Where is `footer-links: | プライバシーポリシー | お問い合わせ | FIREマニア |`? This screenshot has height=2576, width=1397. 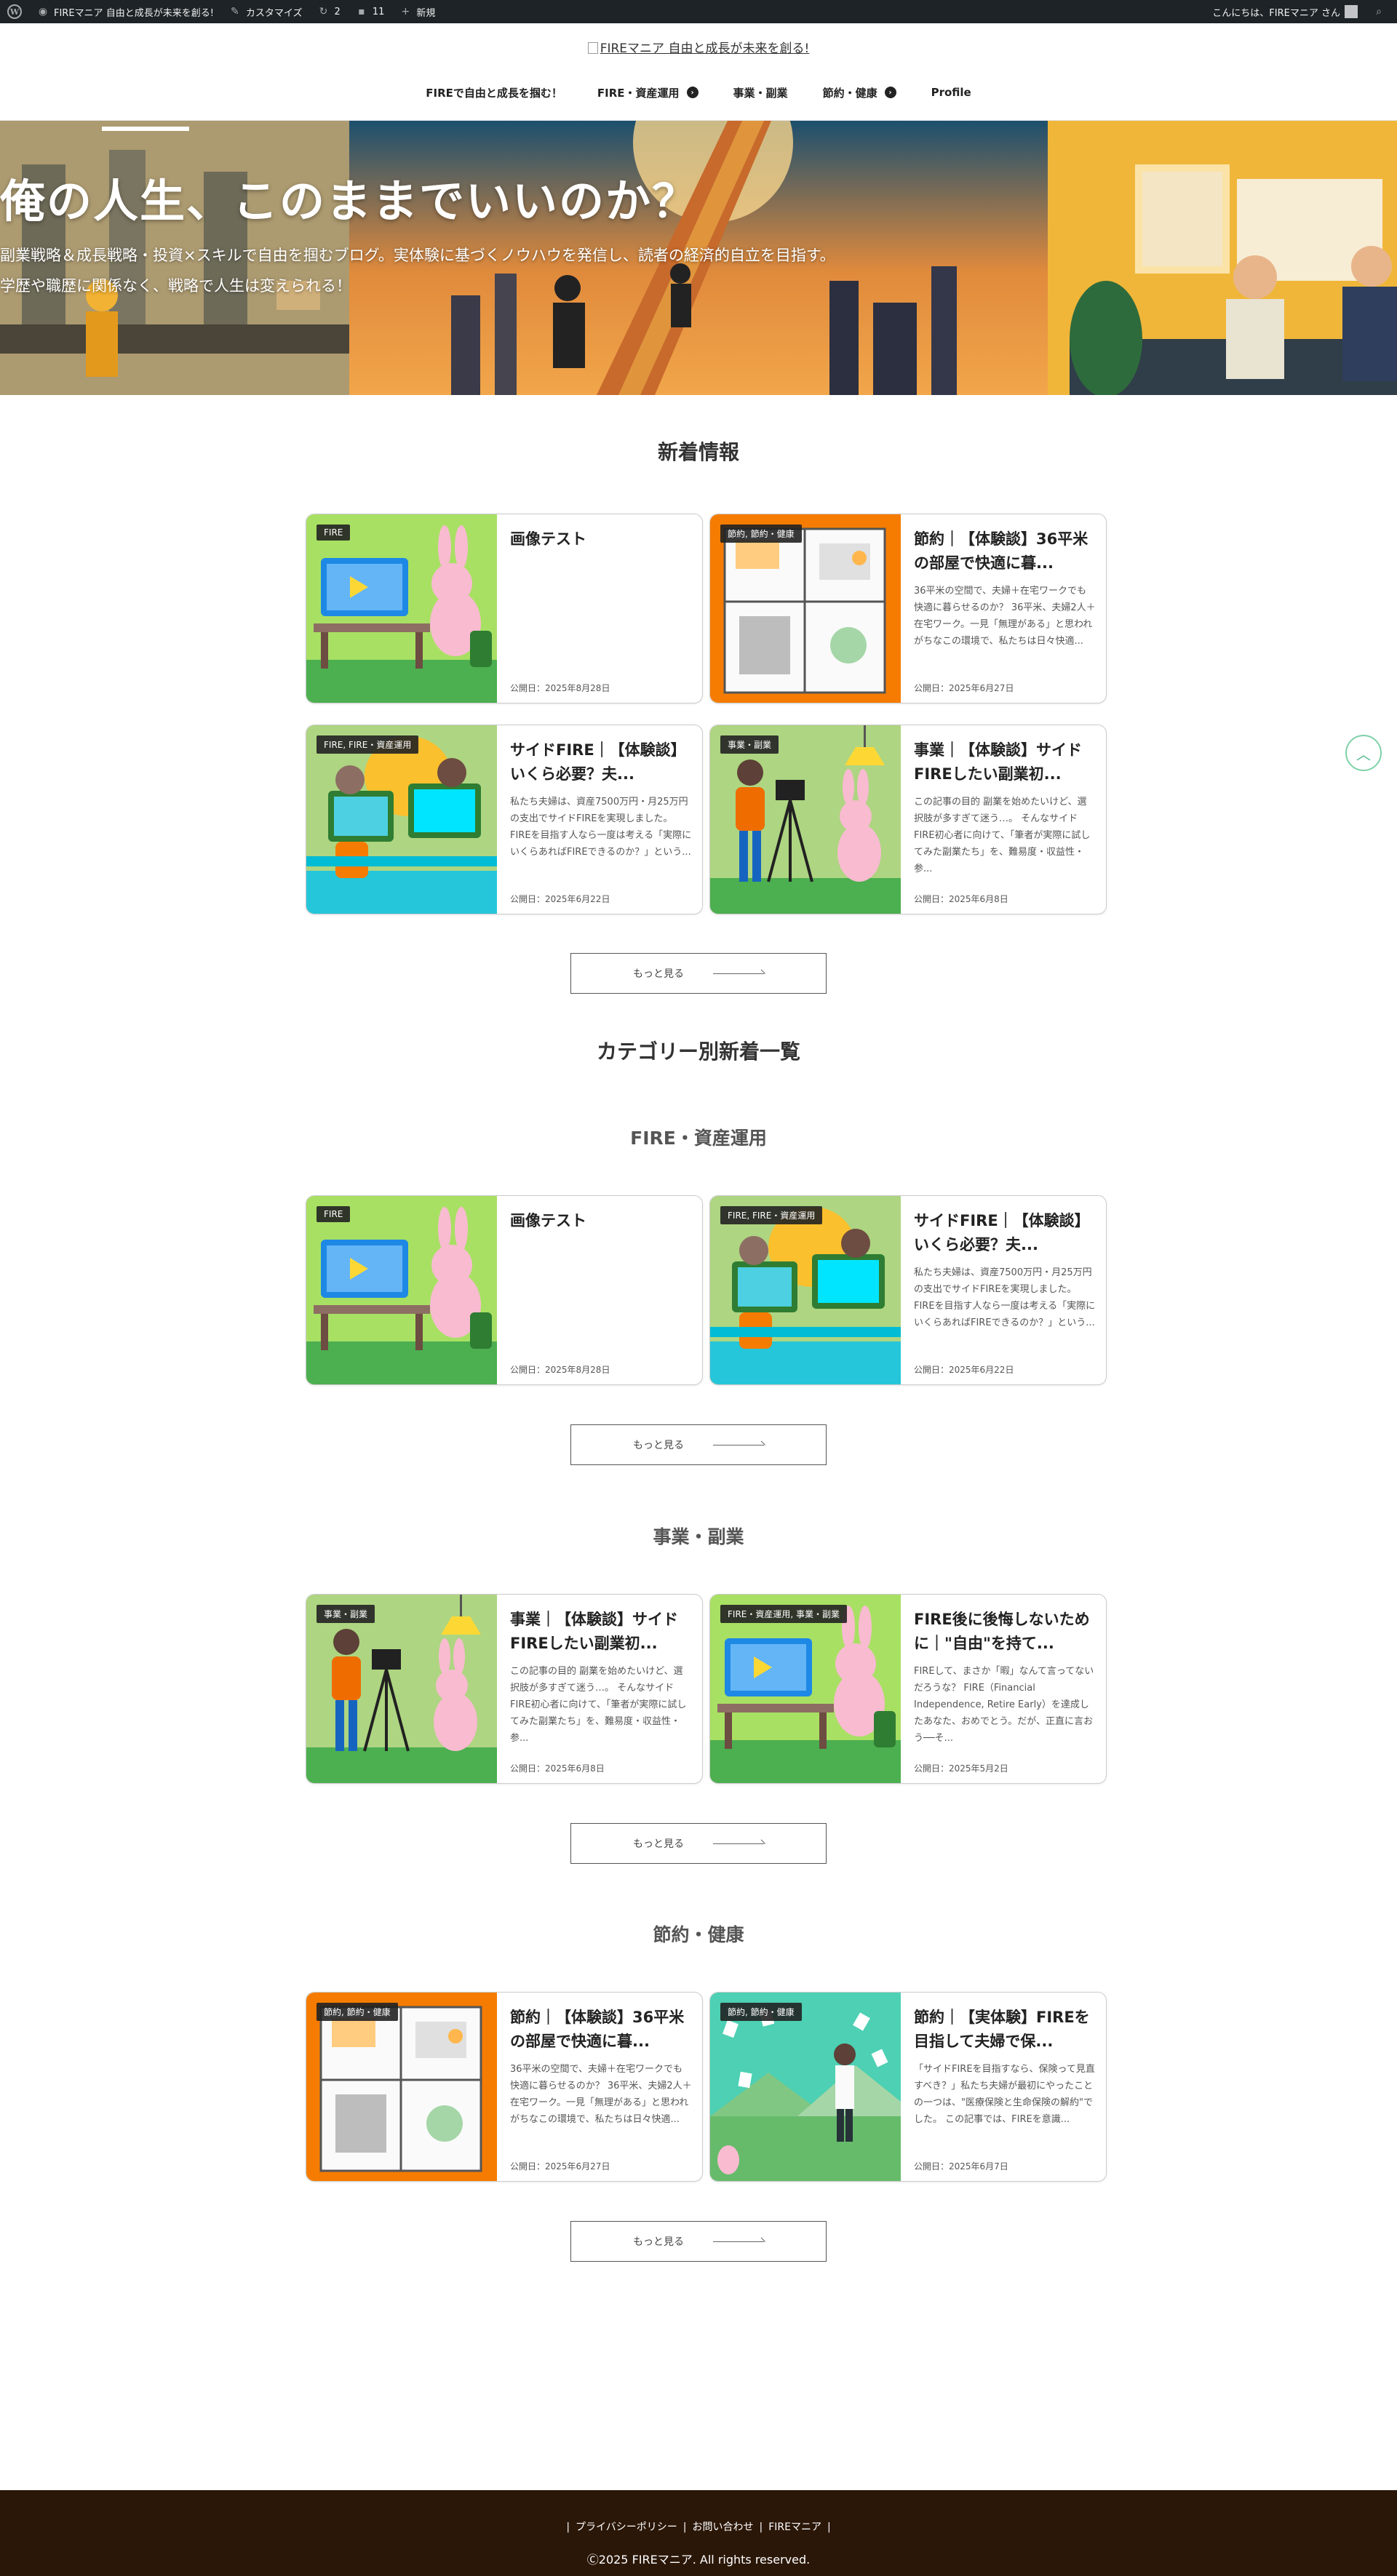 footer-links: | プライバシーポリシー | お問い合わせ | FIREマニア | is located at coordinates (699, 2526).